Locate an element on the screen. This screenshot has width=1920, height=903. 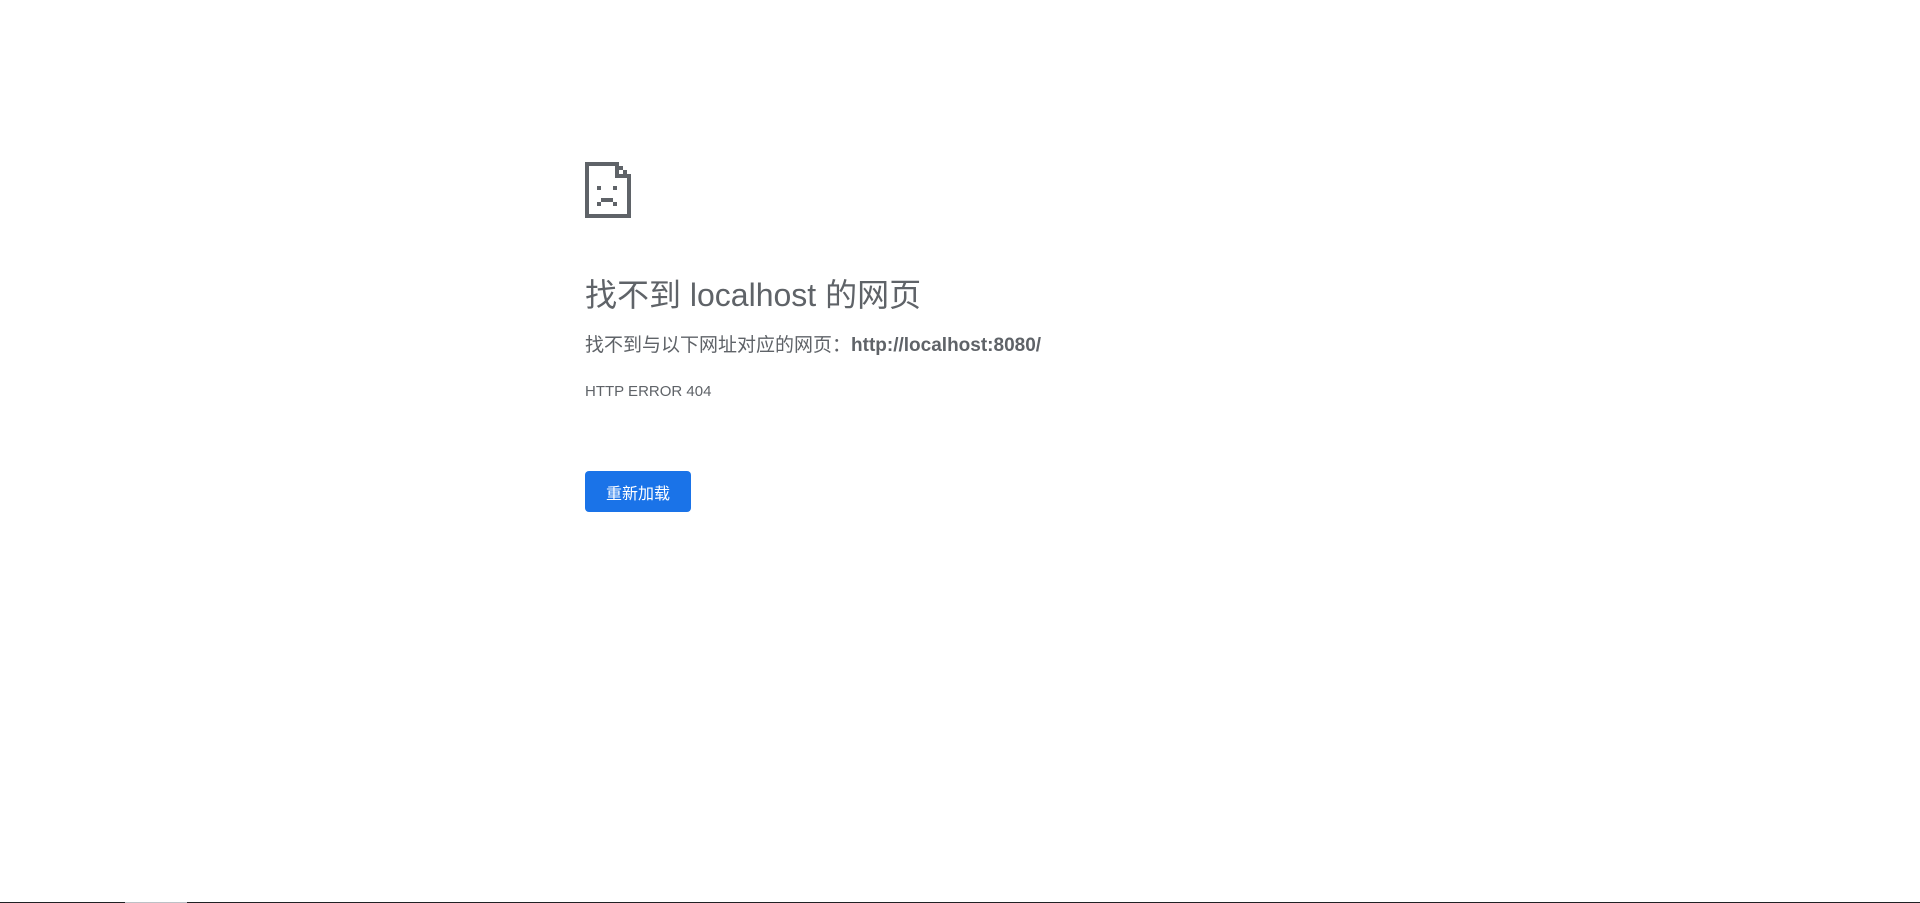
error-description-text: 找不到与以下网址对应的网页： is located at coordinates (718, 345).